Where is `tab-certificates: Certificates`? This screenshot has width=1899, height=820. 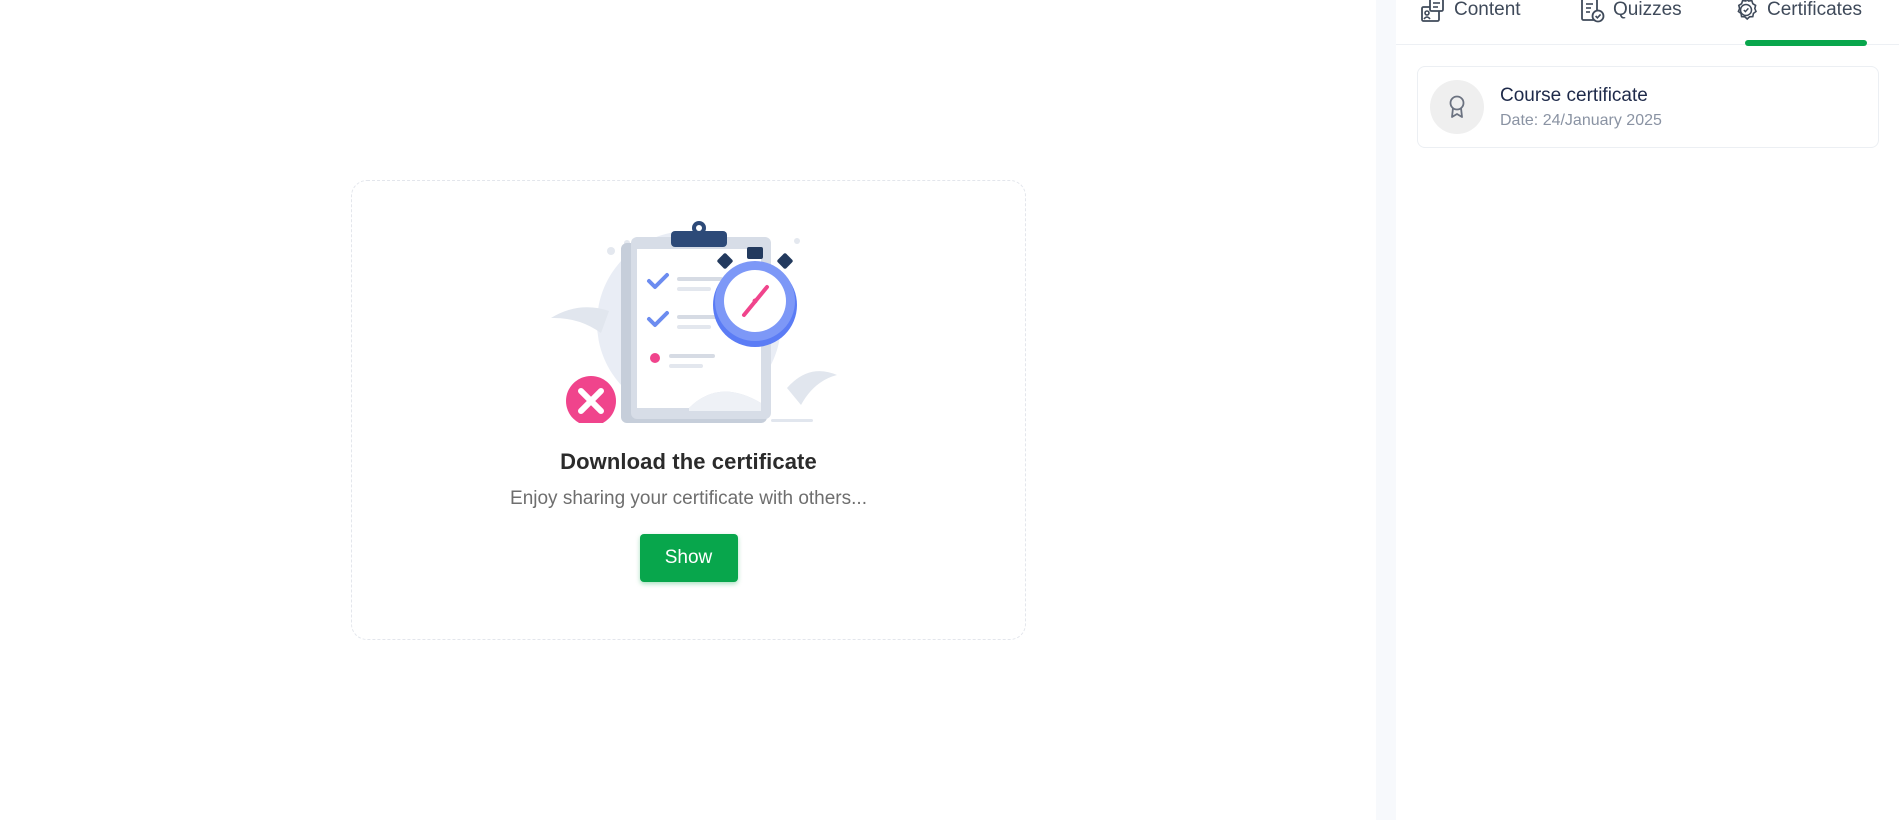 tab-certificates: Certificates is located at coordinates (1797, 22).